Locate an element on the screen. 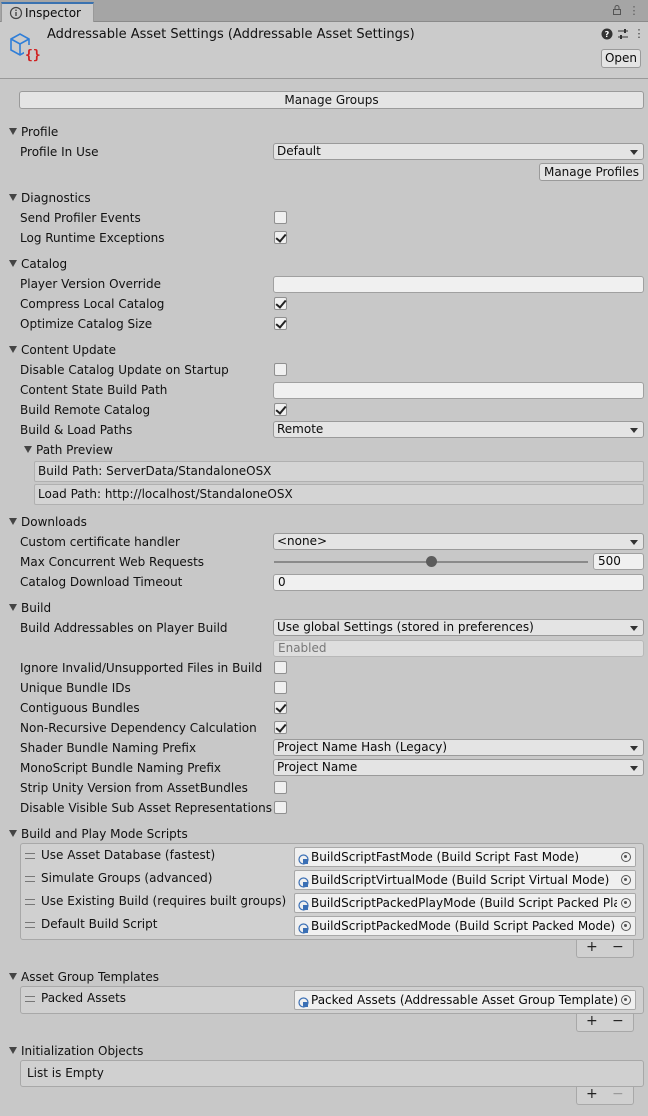  content-state-build-path-field is located at coordinates (458, 390).